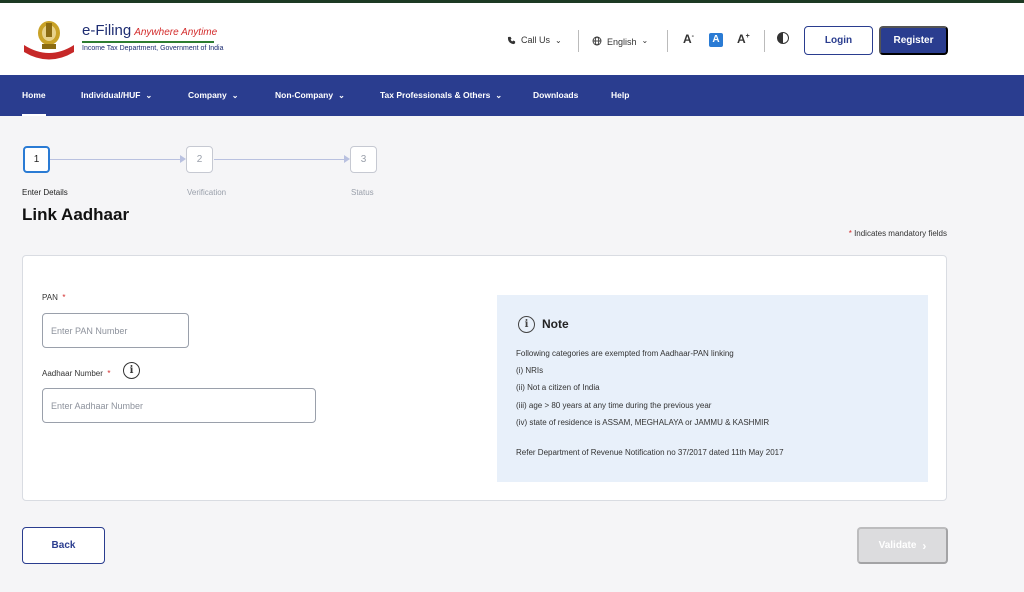  I want to click on call-us-dropdown: Call Us ⌄, so click(534, 40).